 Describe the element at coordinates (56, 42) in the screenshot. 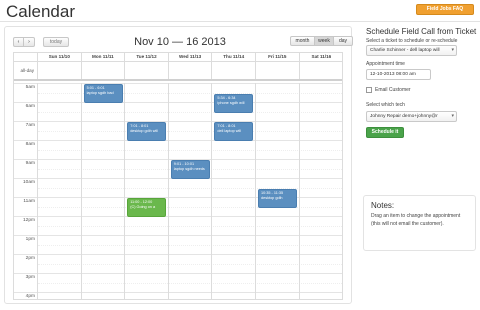

I see `today-button: today` at that location.